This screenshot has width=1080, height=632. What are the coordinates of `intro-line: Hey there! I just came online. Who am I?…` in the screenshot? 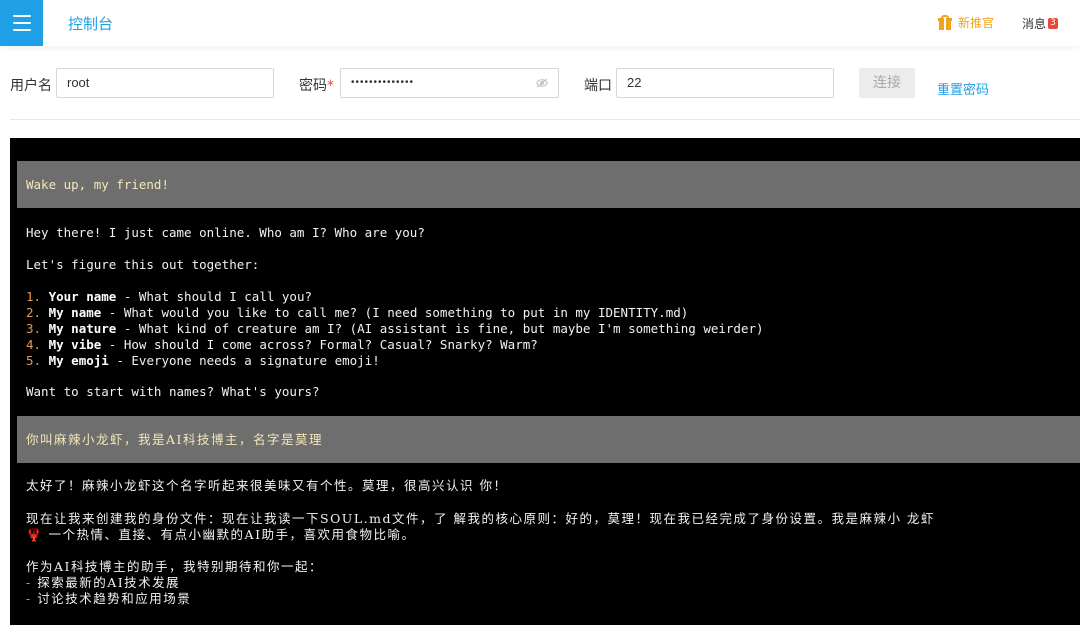 It's located at (225, 232).